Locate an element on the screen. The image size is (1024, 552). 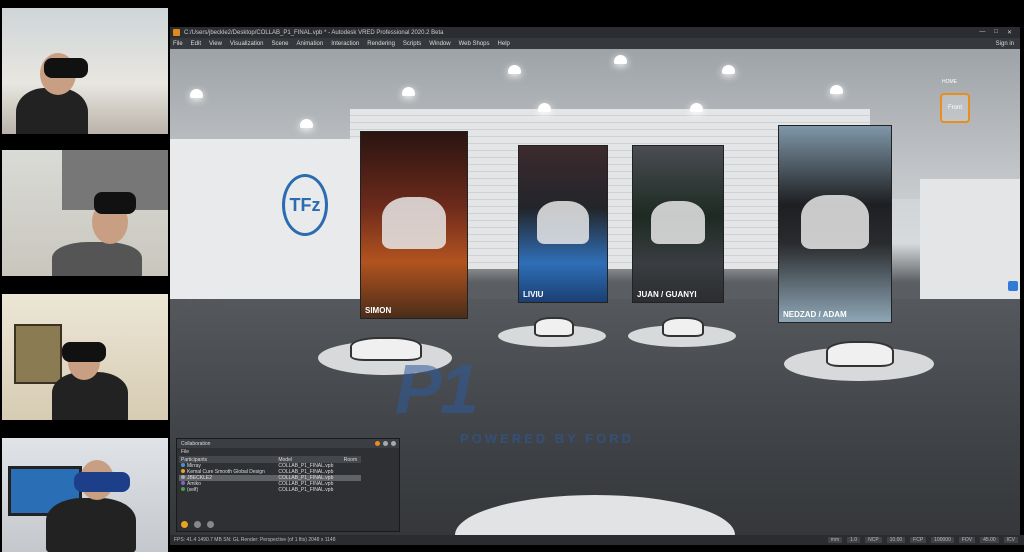
floor-p1-logo: P1 is located at coordinates (437, 389).